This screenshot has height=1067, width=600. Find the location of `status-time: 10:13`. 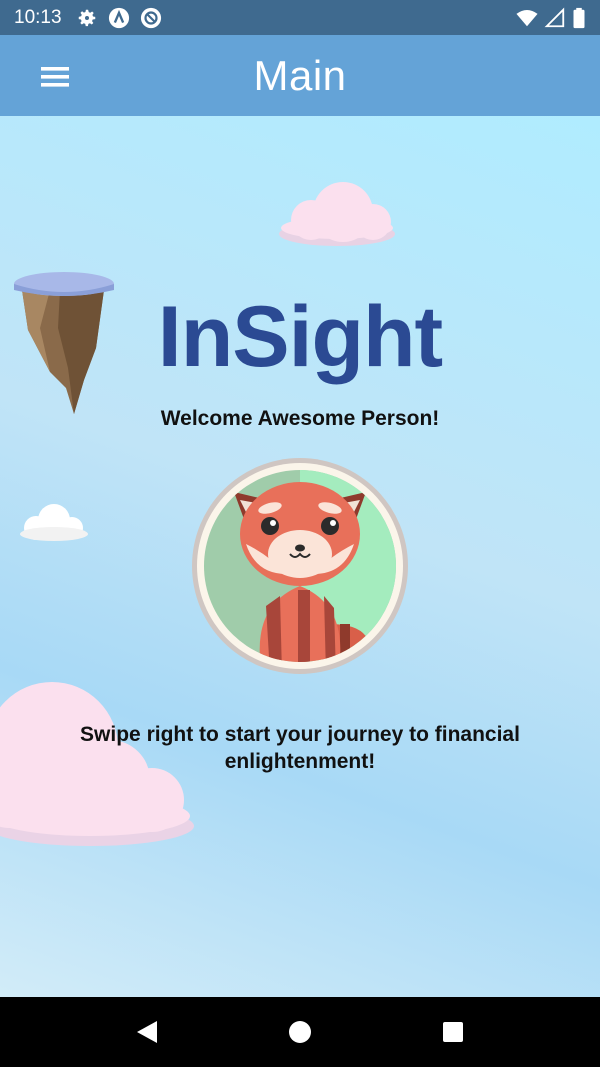

status-time: 10:13 is located at coordinates (38, 17).